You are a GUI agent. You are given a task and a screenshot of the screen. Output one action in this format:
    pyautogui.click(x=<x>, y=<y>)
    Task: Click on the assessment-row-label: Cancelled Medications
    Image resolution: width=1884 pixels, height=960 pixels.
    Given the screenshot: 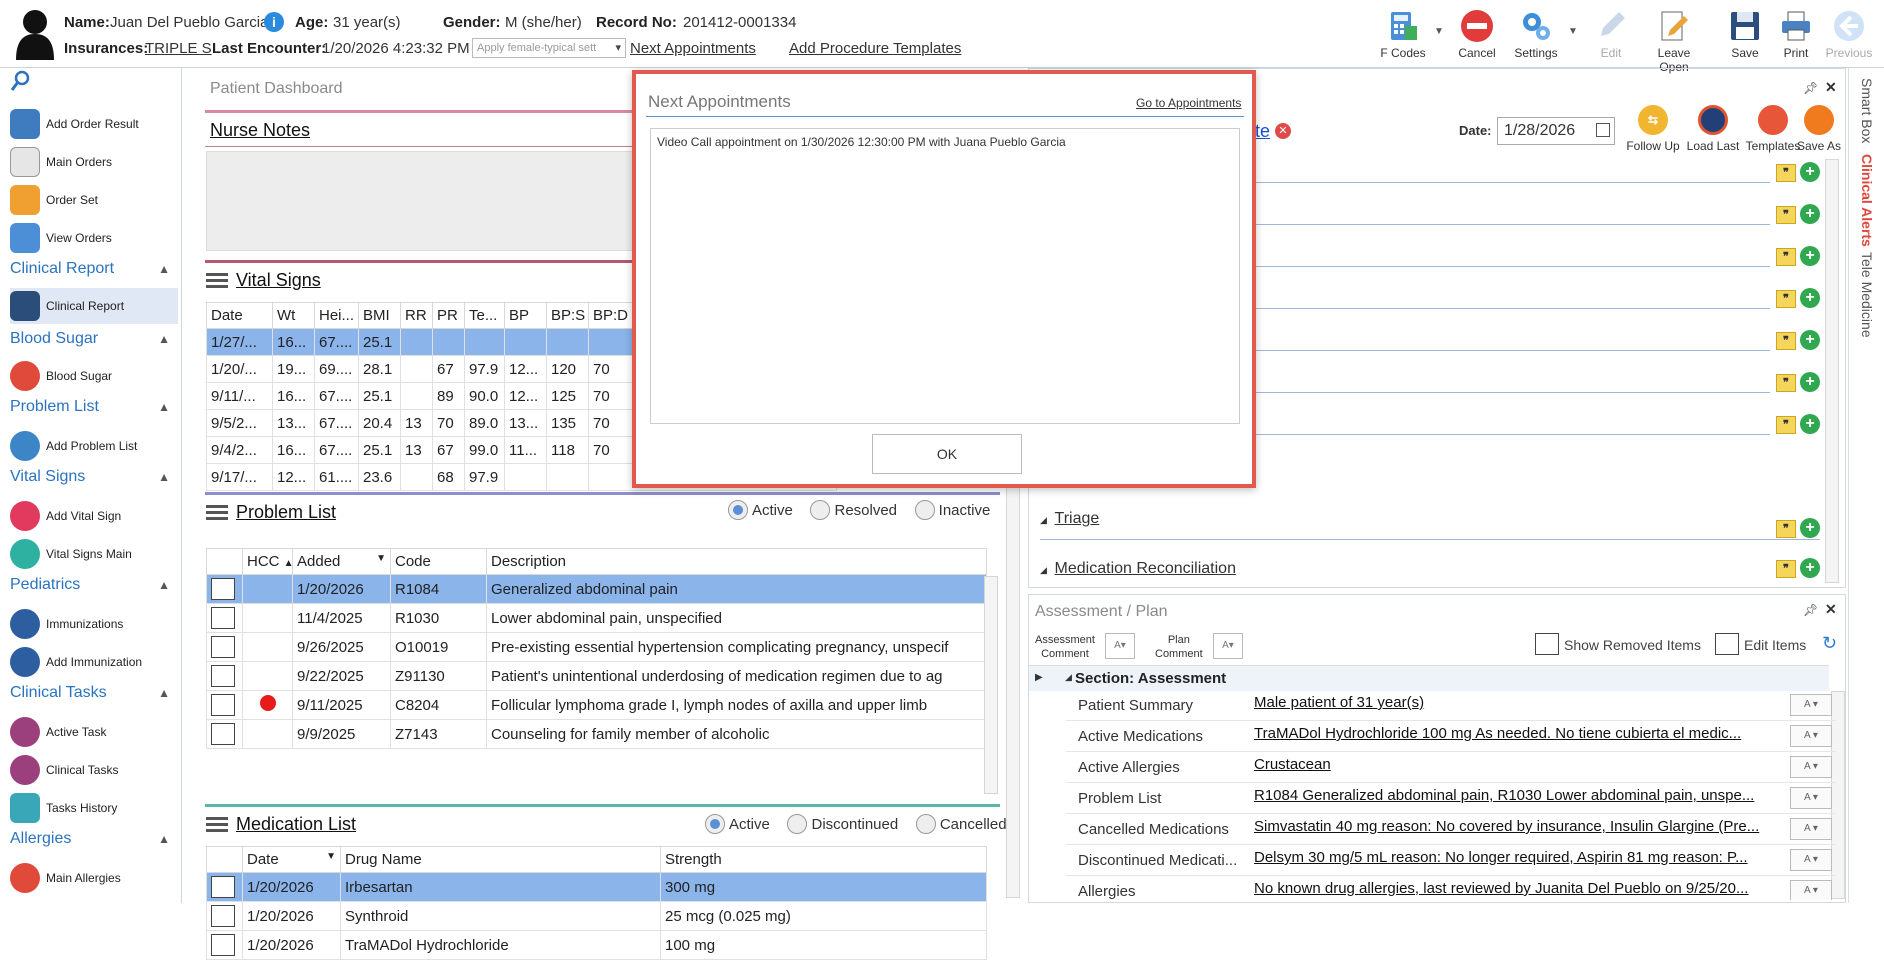 What is the action you would take?
    pyautogui.click(x=1153, y=829)
    